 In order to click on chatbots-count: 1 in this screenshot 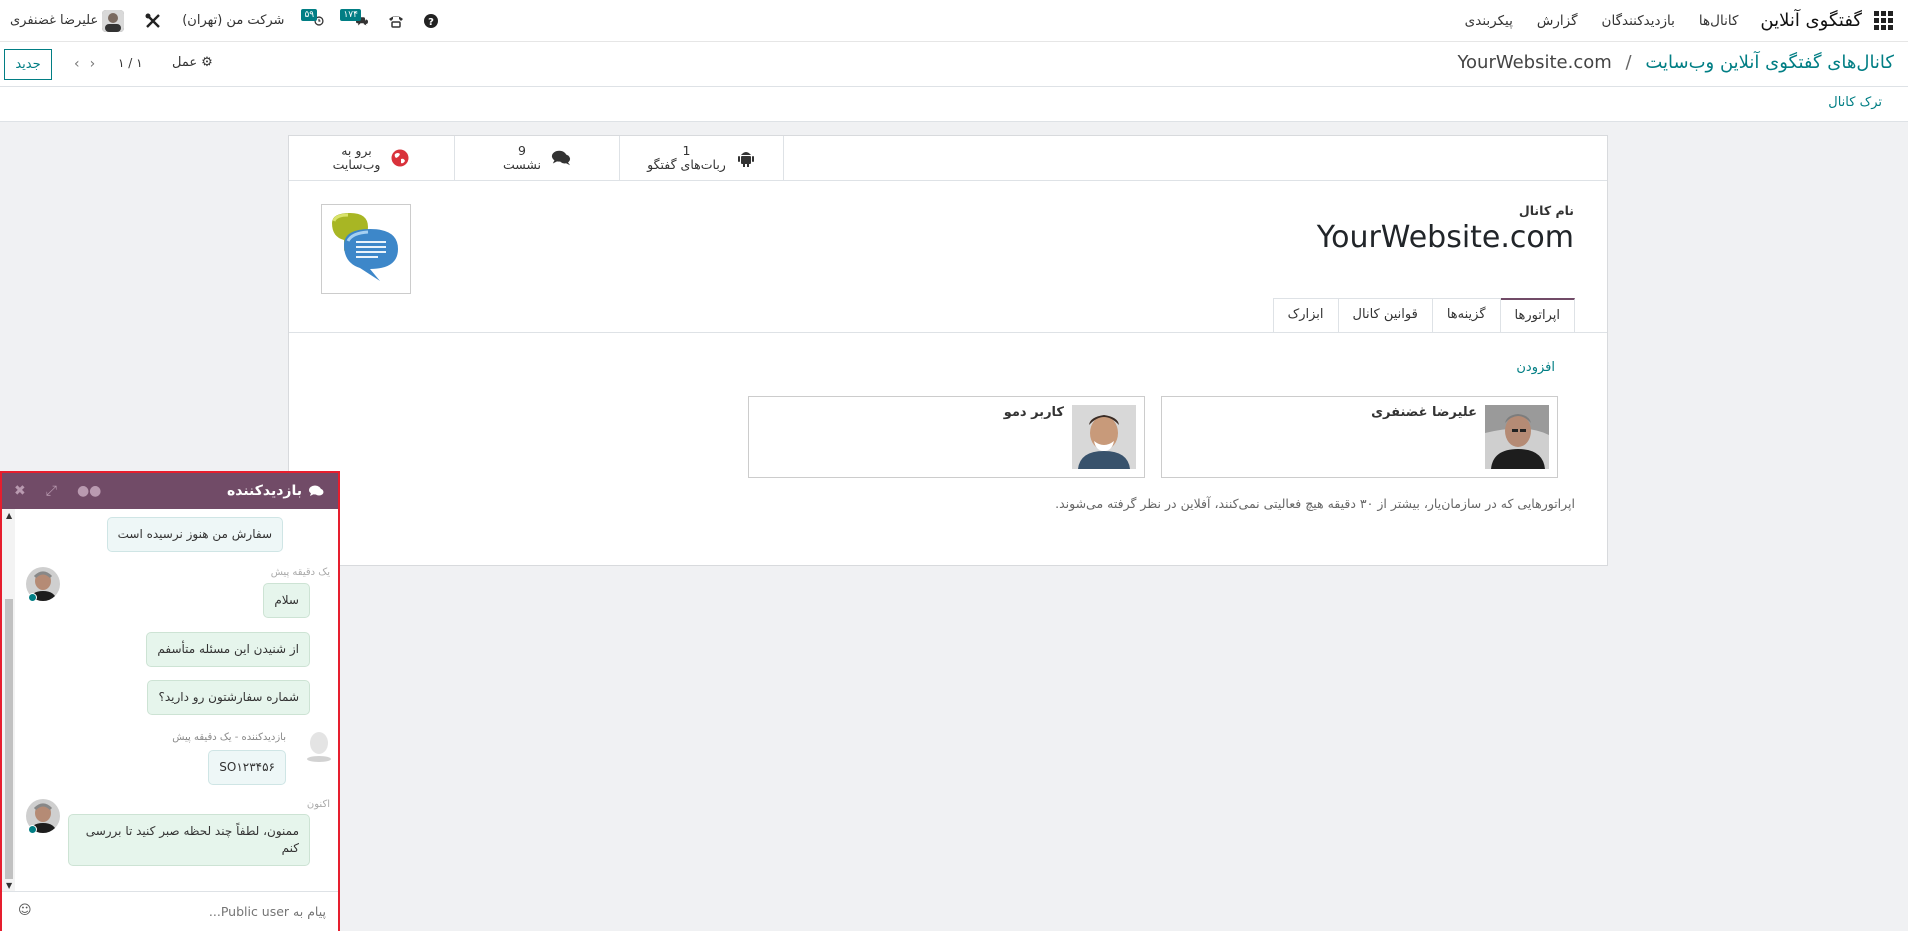, I will do `click(686, 150)`.